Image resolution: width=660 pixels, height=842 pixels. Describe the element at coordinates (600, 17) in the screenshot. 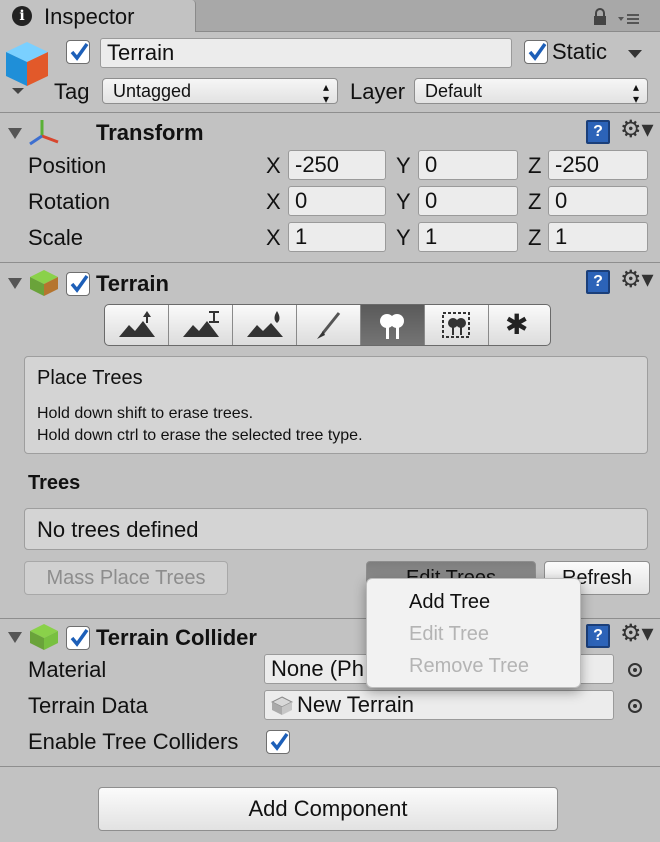

I see `lock-icon` at that location.